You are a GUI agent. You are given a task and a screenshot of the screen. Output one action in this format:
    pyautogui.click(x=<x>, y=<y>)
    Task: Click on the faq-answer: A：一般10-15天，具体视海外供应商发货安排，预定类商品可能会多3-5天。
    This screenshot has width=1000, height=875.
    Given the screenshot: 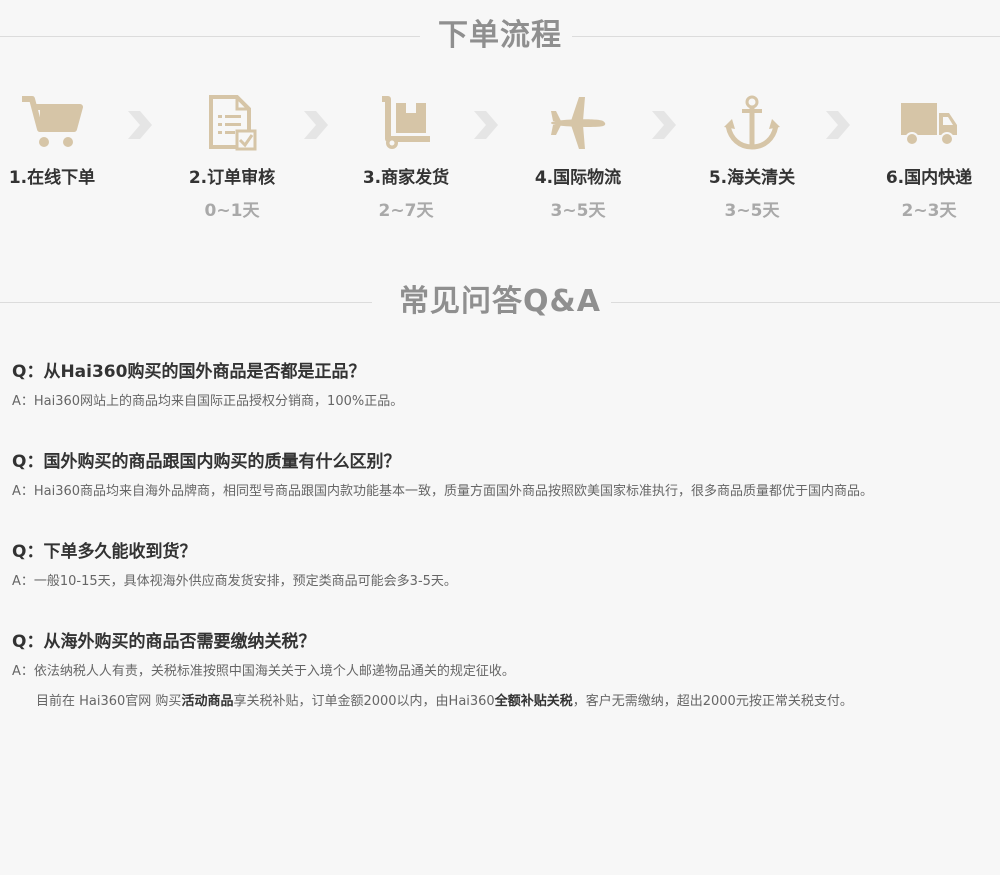 What is the action you would take?
    pyautogui.click(x=234, y=581)
    